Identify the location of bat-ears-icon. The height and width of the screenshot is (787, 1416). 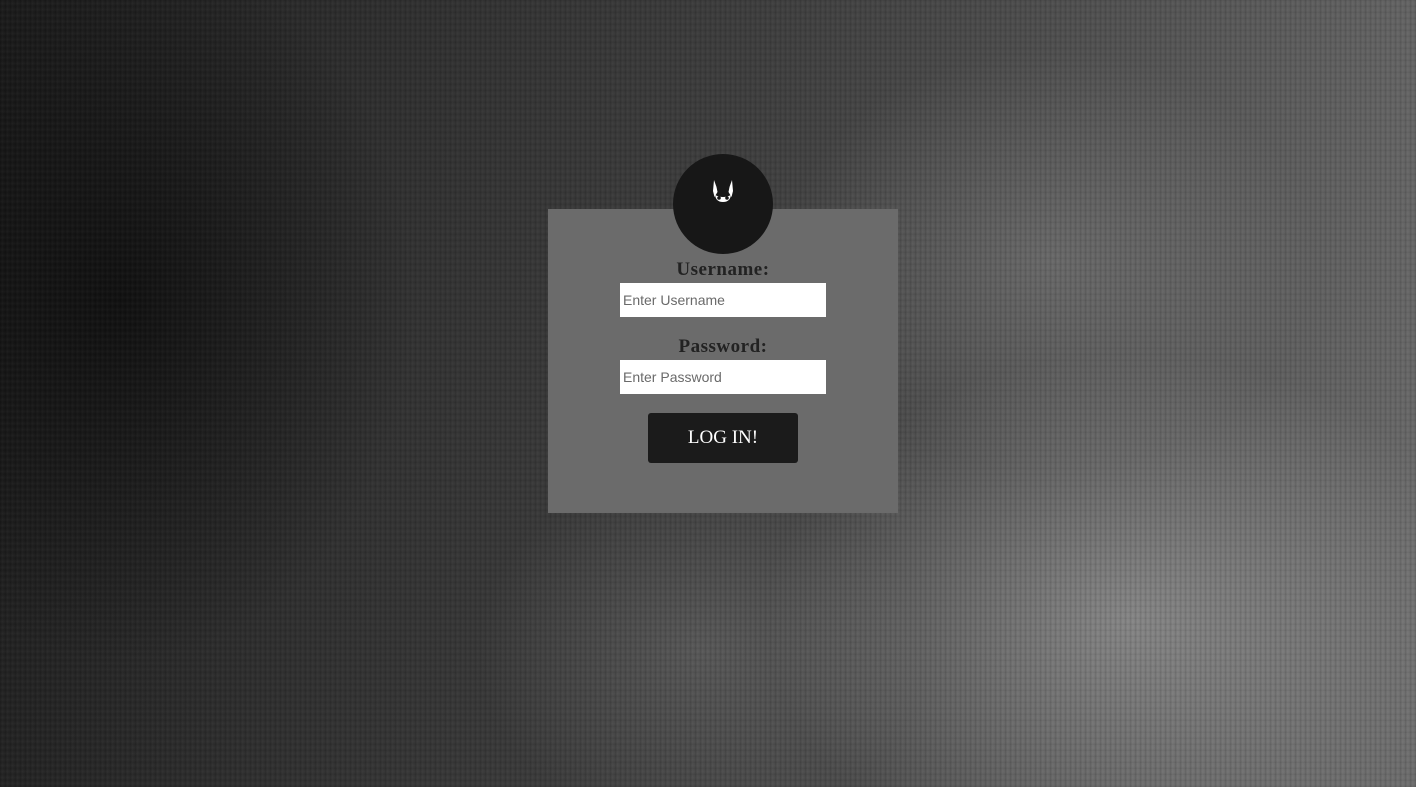
(723, 191).